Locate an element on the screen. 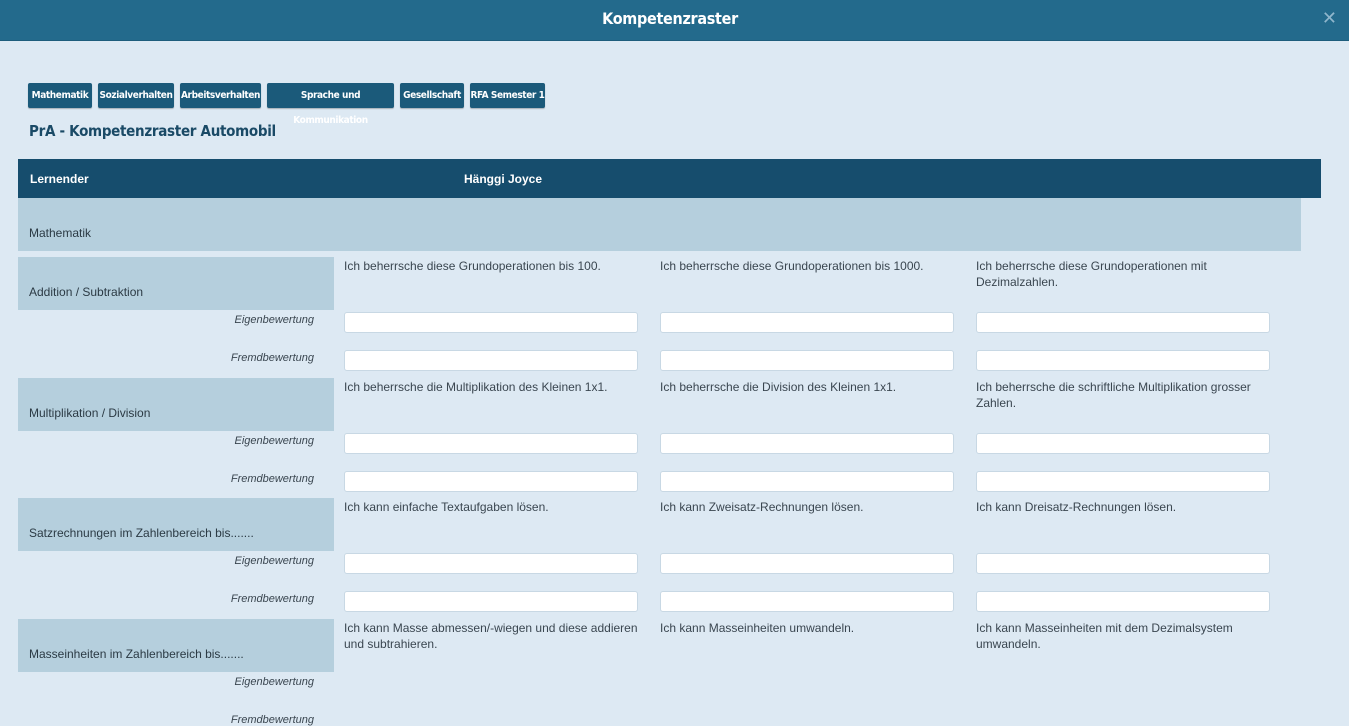 The height and width of the screenshot is (726, 1349). tab-arbeitsverhalten: Arbeitsverhalten is located at coordinates (220, 95).